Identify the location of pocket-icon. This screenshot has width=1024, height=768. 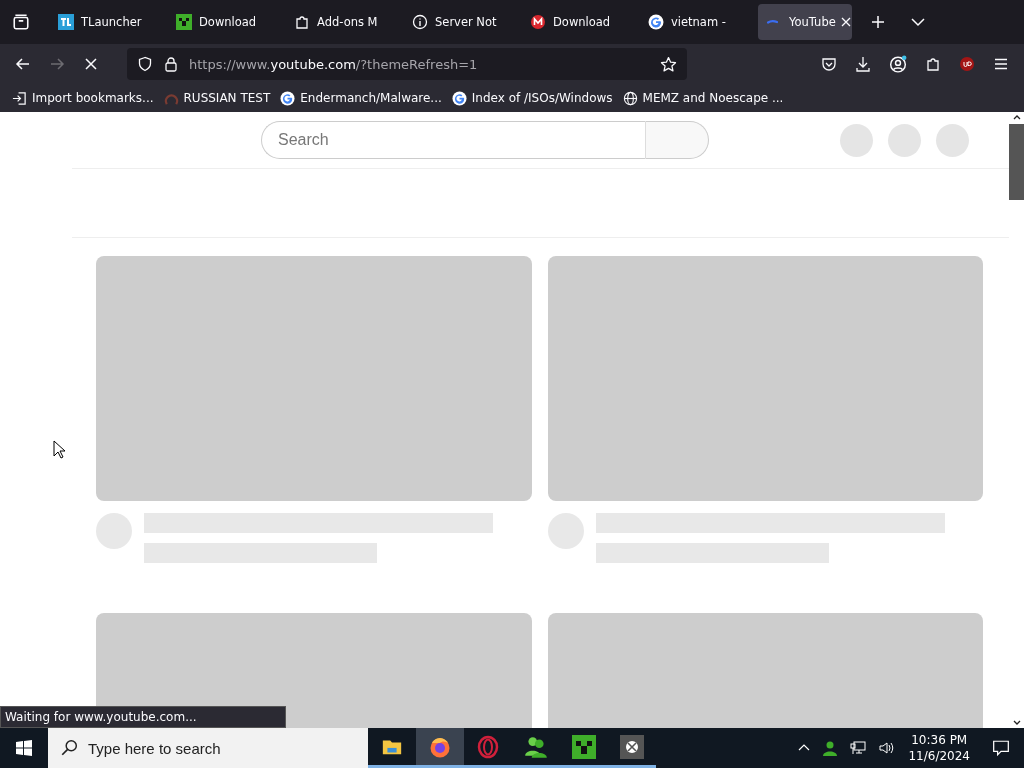
(829, 64).